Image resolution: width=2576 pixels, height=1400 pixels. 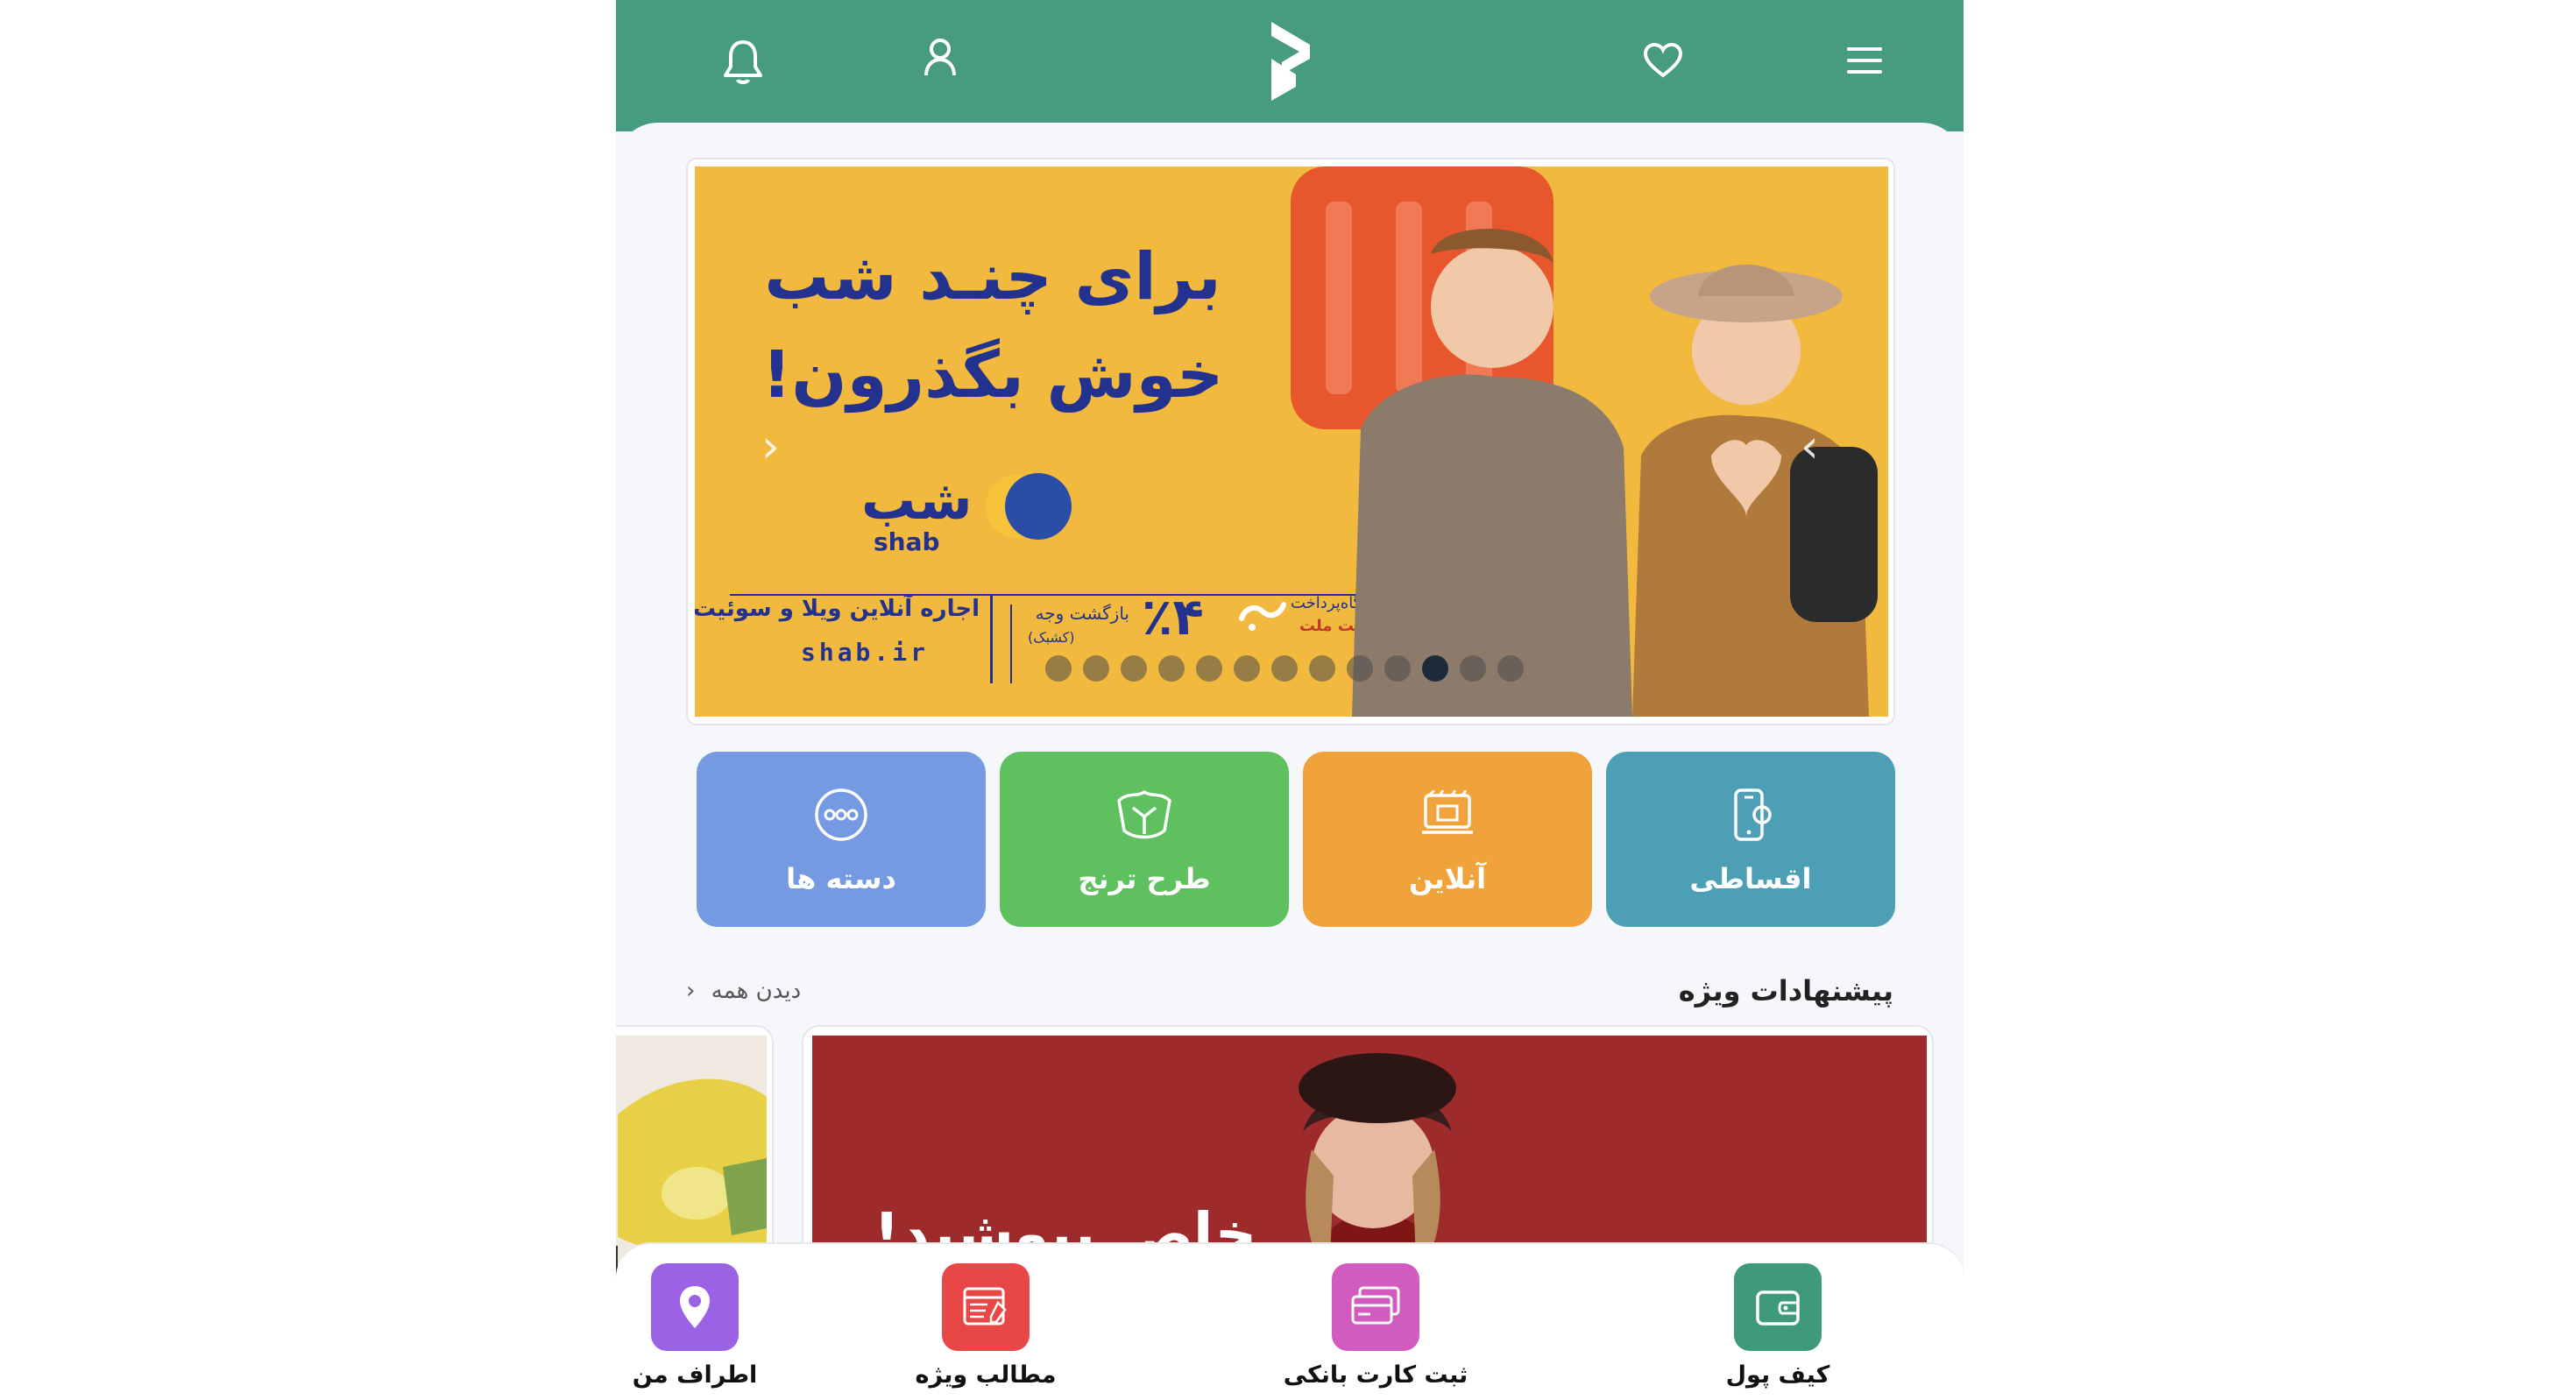 What do you see at coordinates (1173, 617) in the screenshot?
I see `promo-percent: ٪۴` at bounding box center [1173, 617].